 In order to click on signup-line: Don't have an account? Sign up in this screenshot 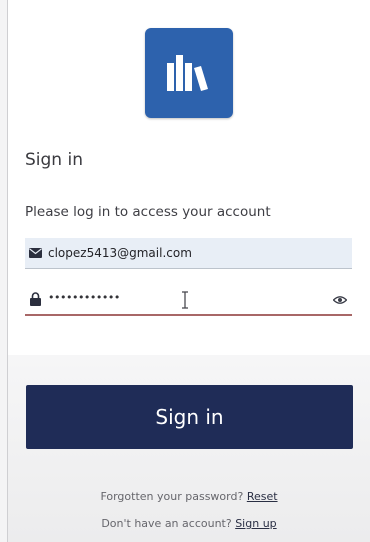, I will do `click(189, 523)`.